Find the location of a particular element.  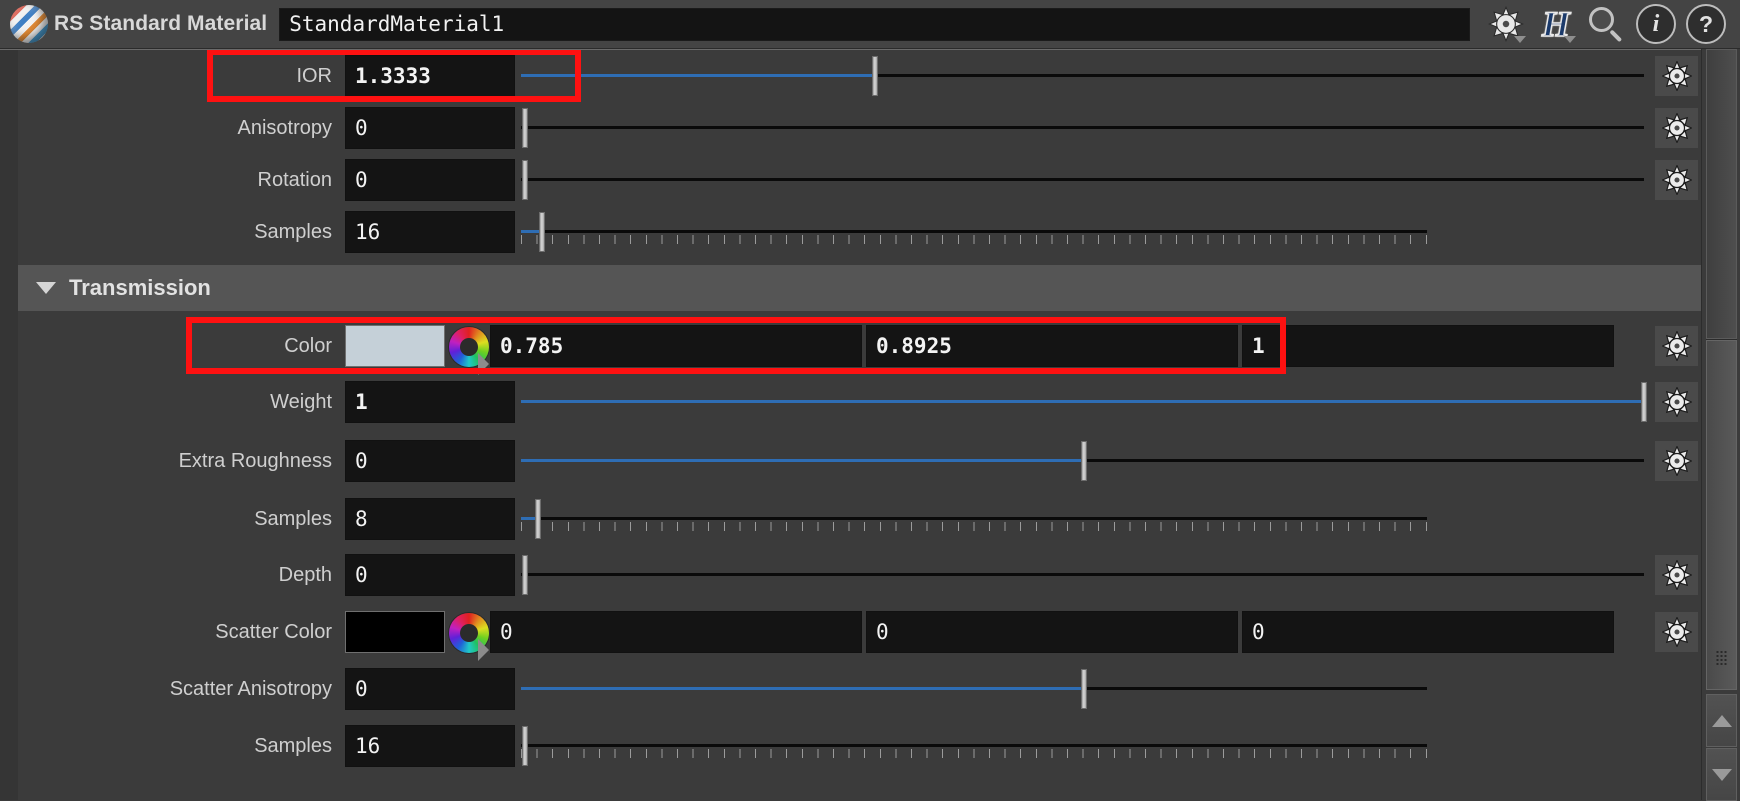

scroll-up-button is located at coordinates (1721, 720).